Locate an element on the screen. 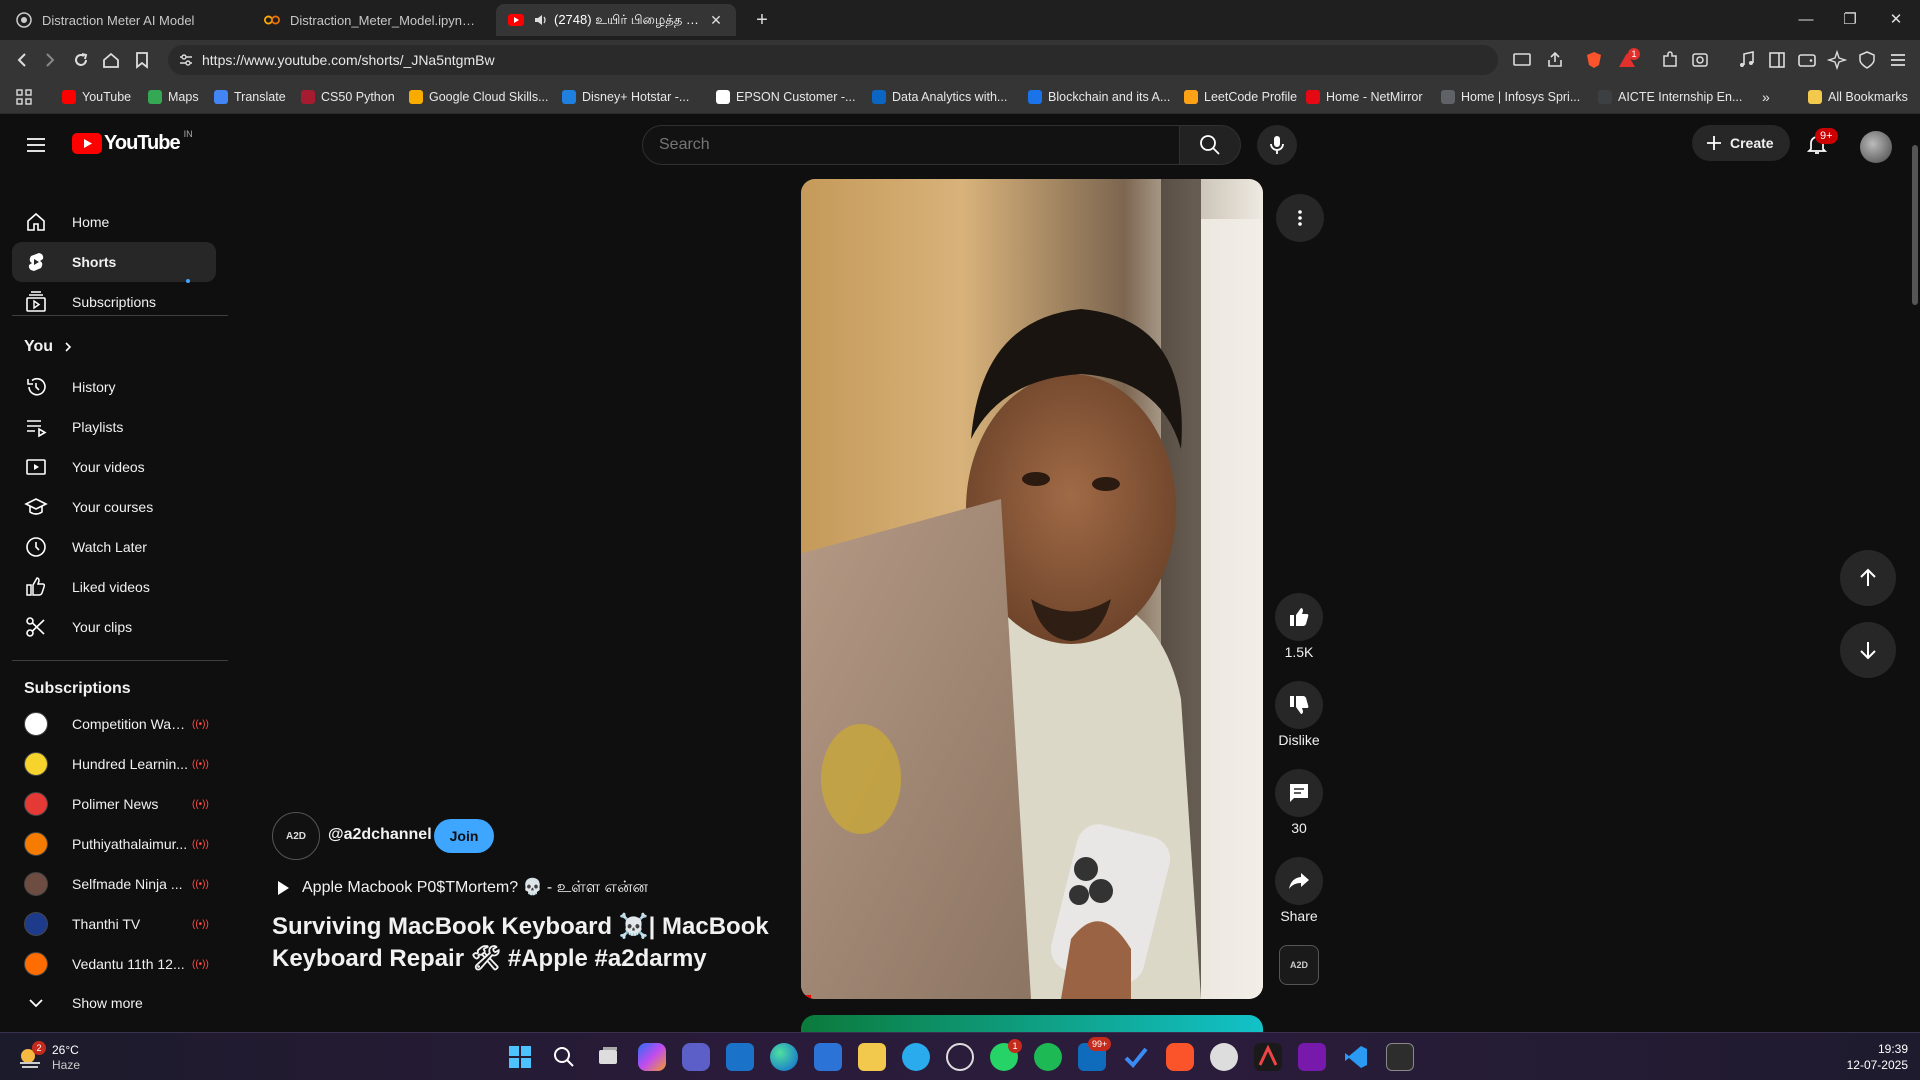 The image size is (1920, 1080). tab-colab-notebook: Distraction_Meter_Model.ipynb - Col is located at coordinates (373, 20).